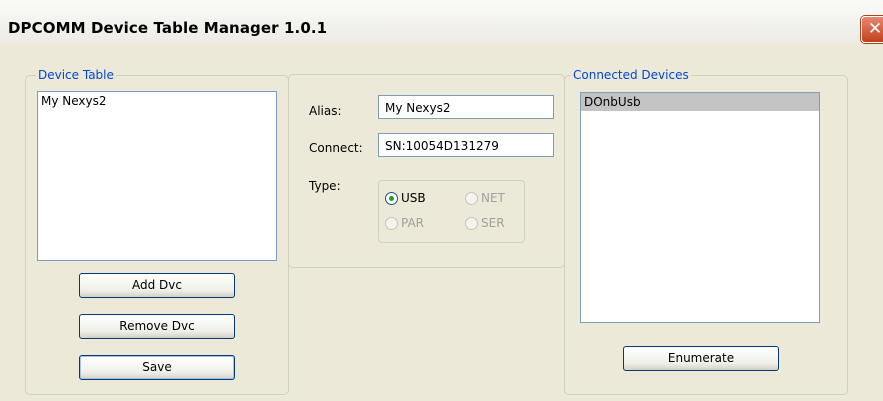 Image resolution: width=883 pixels, height=401 pixels. I want to click on connected-devices-legend: Connected Devices, so click(631, 75).